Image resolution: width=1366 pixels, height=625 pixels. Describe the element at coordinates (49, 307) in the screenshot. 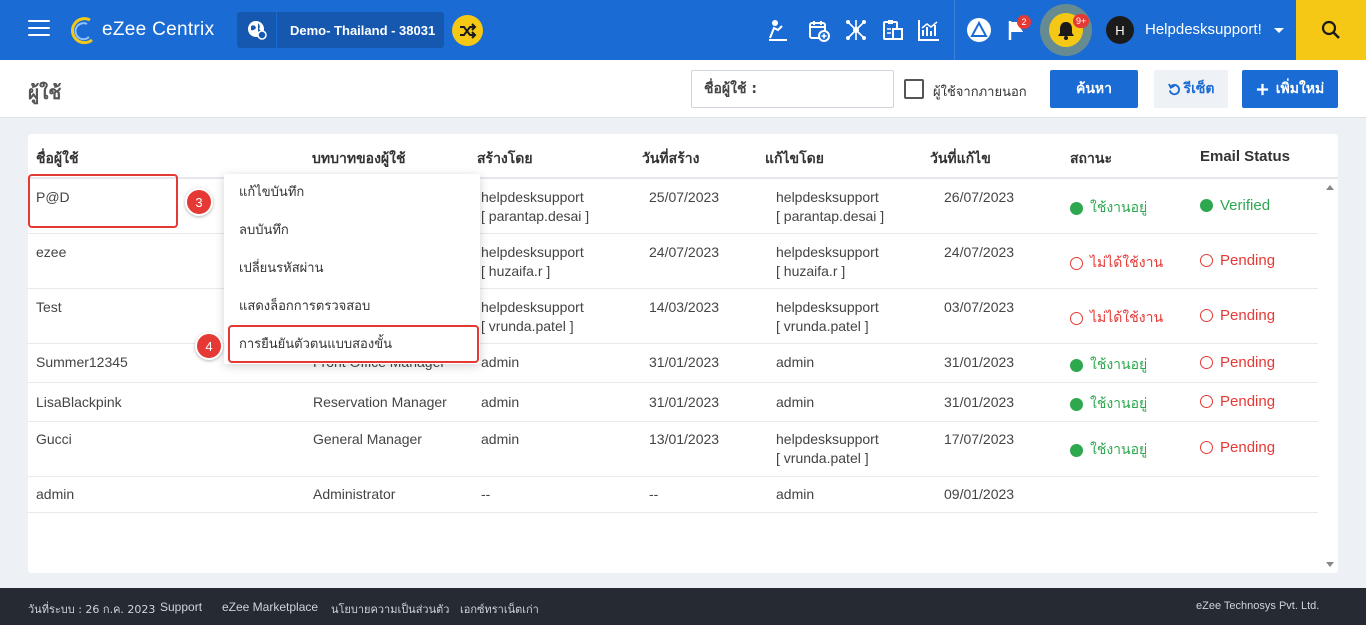

I see `cell-username: Test` at that location.